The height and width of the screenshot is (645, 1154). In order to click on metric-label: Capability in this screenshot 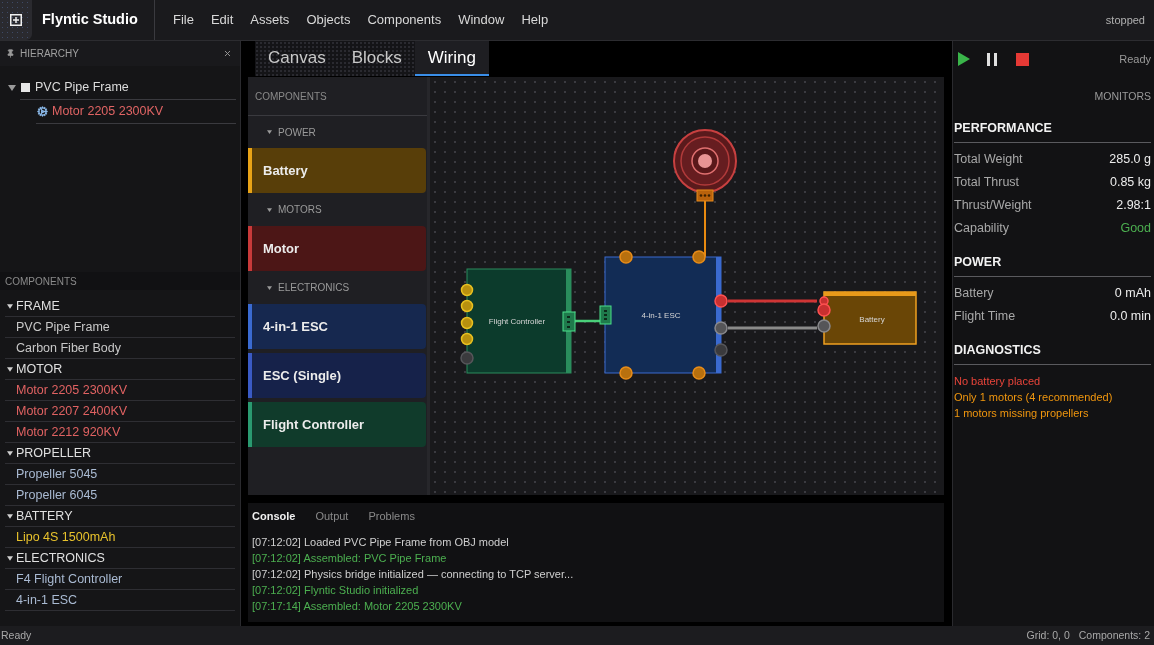, I will do `click(981, 228)`.